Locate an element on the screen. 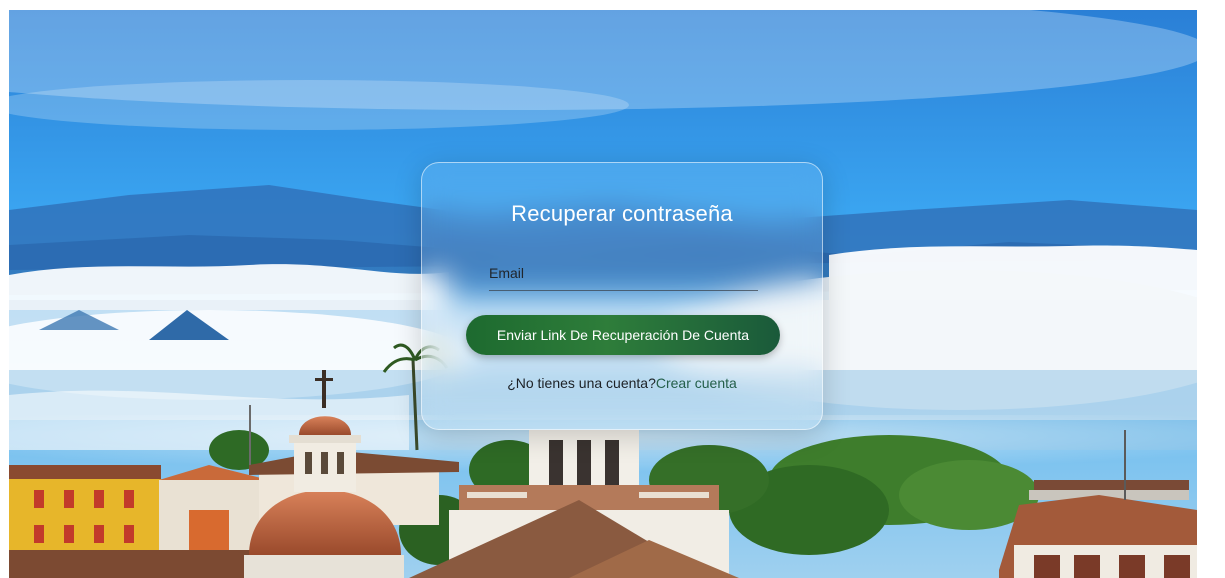  send-recovery-link-button: Enviar Link De Recuperación De Cuenta is located at coordinates (623, 335).